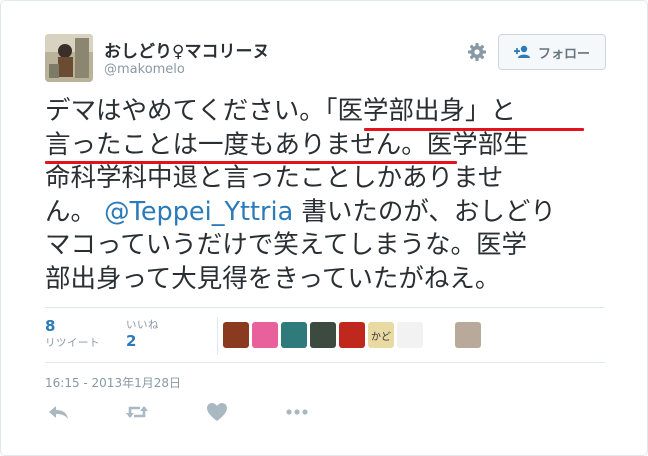 The image size is (648, 456). I want to click on follow-person-icon, so click(521, 51).